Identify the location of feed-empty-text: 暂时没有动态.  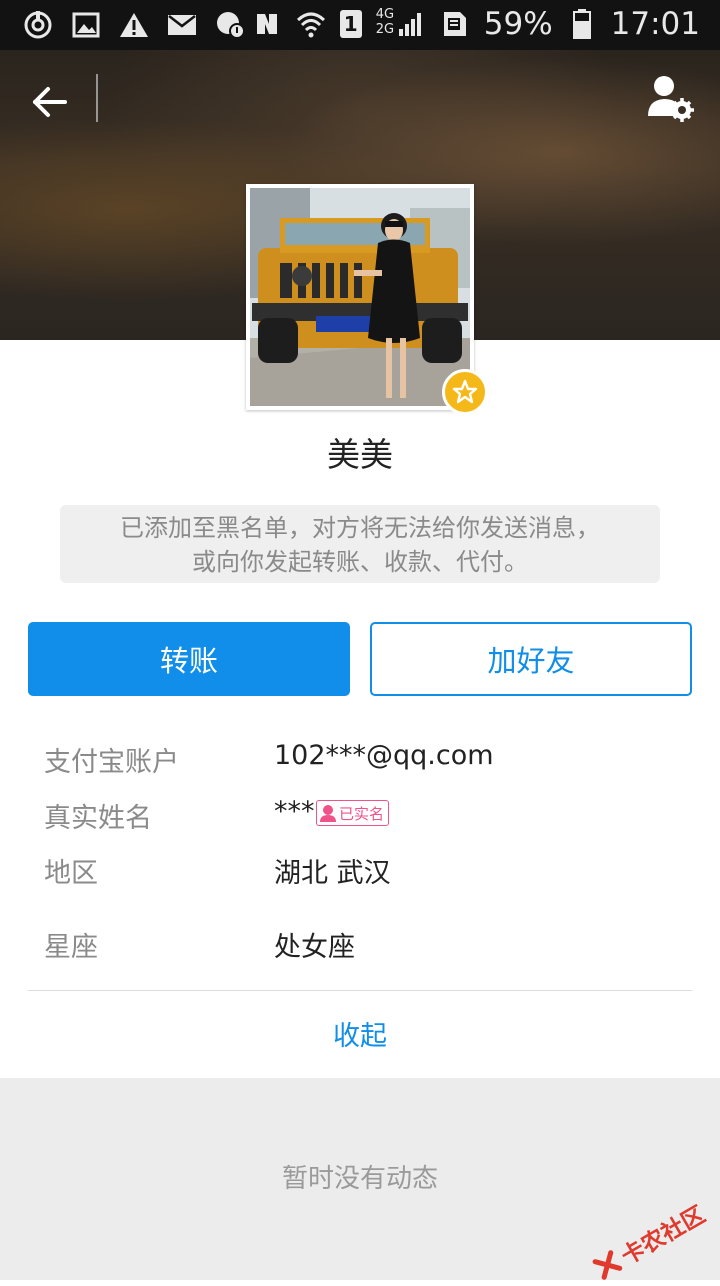
(359, 1179).